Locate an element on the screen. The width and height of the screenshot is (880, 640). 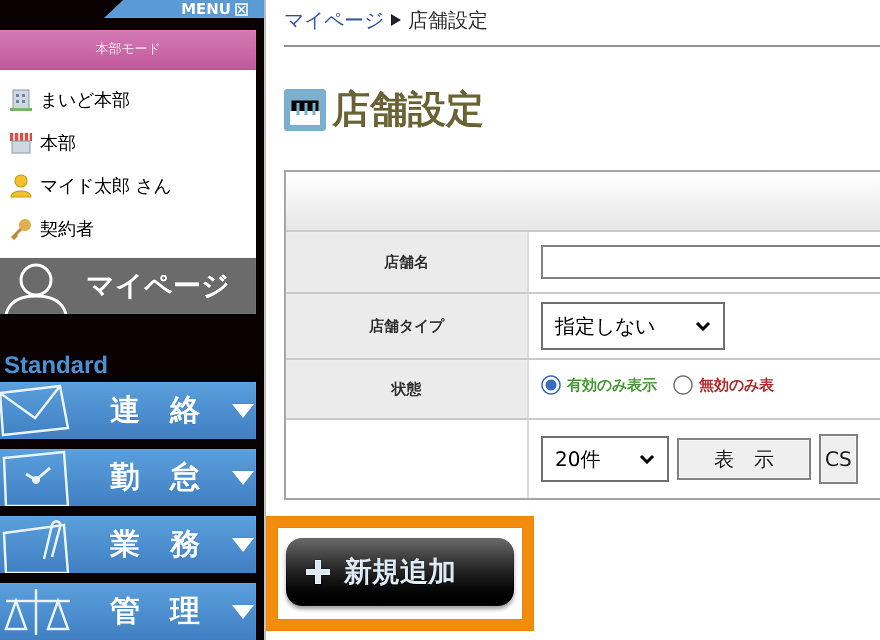
user-info-text: 契約者 is located at coordinates (67, 230).